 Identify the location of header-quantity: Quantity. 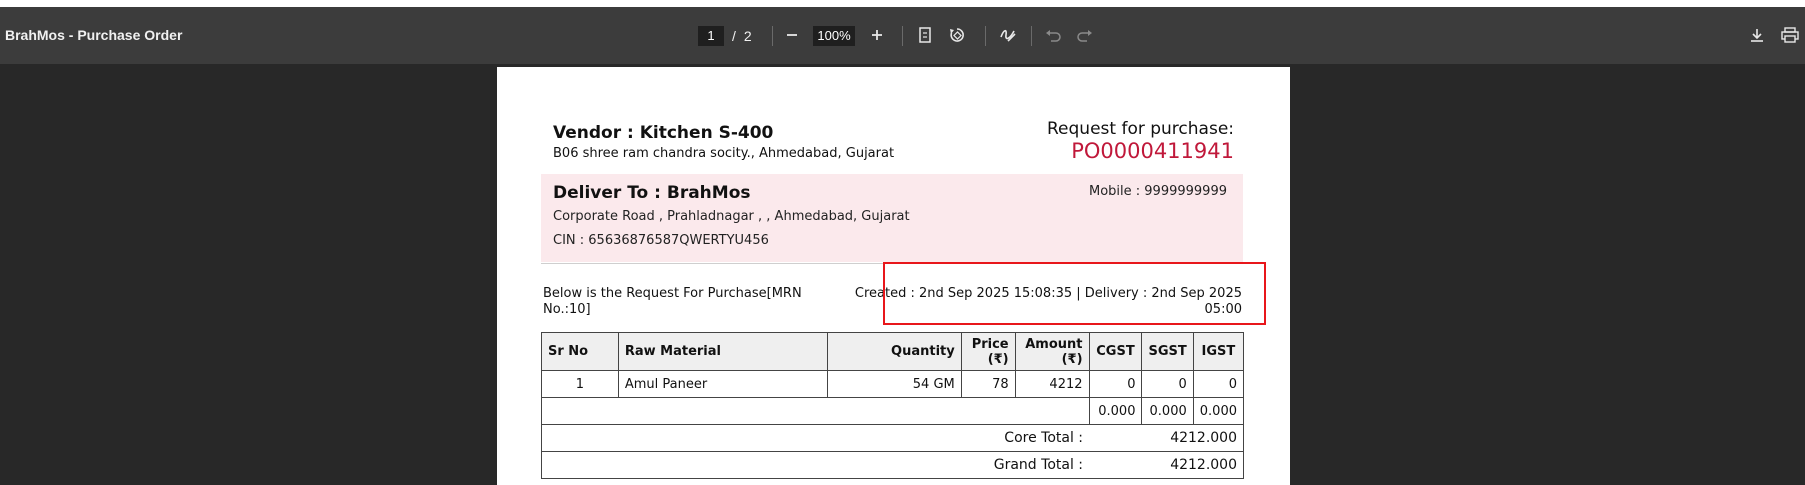
(894, 351).